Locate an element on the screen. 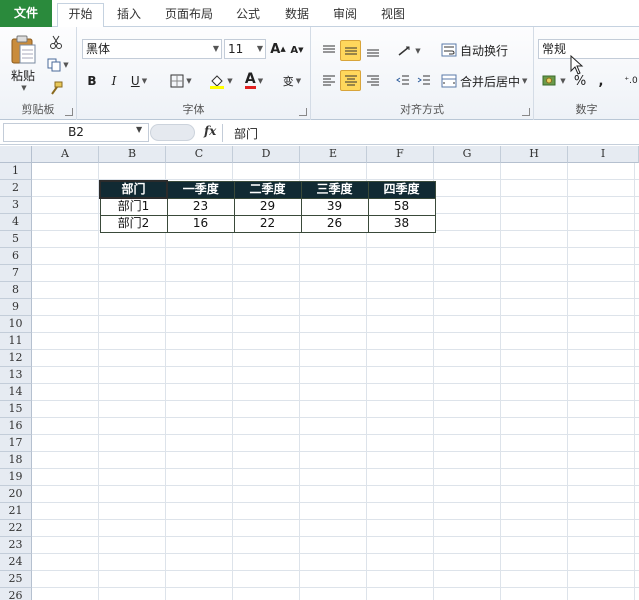  align-middle-icon is located at coordinates (350, 50).